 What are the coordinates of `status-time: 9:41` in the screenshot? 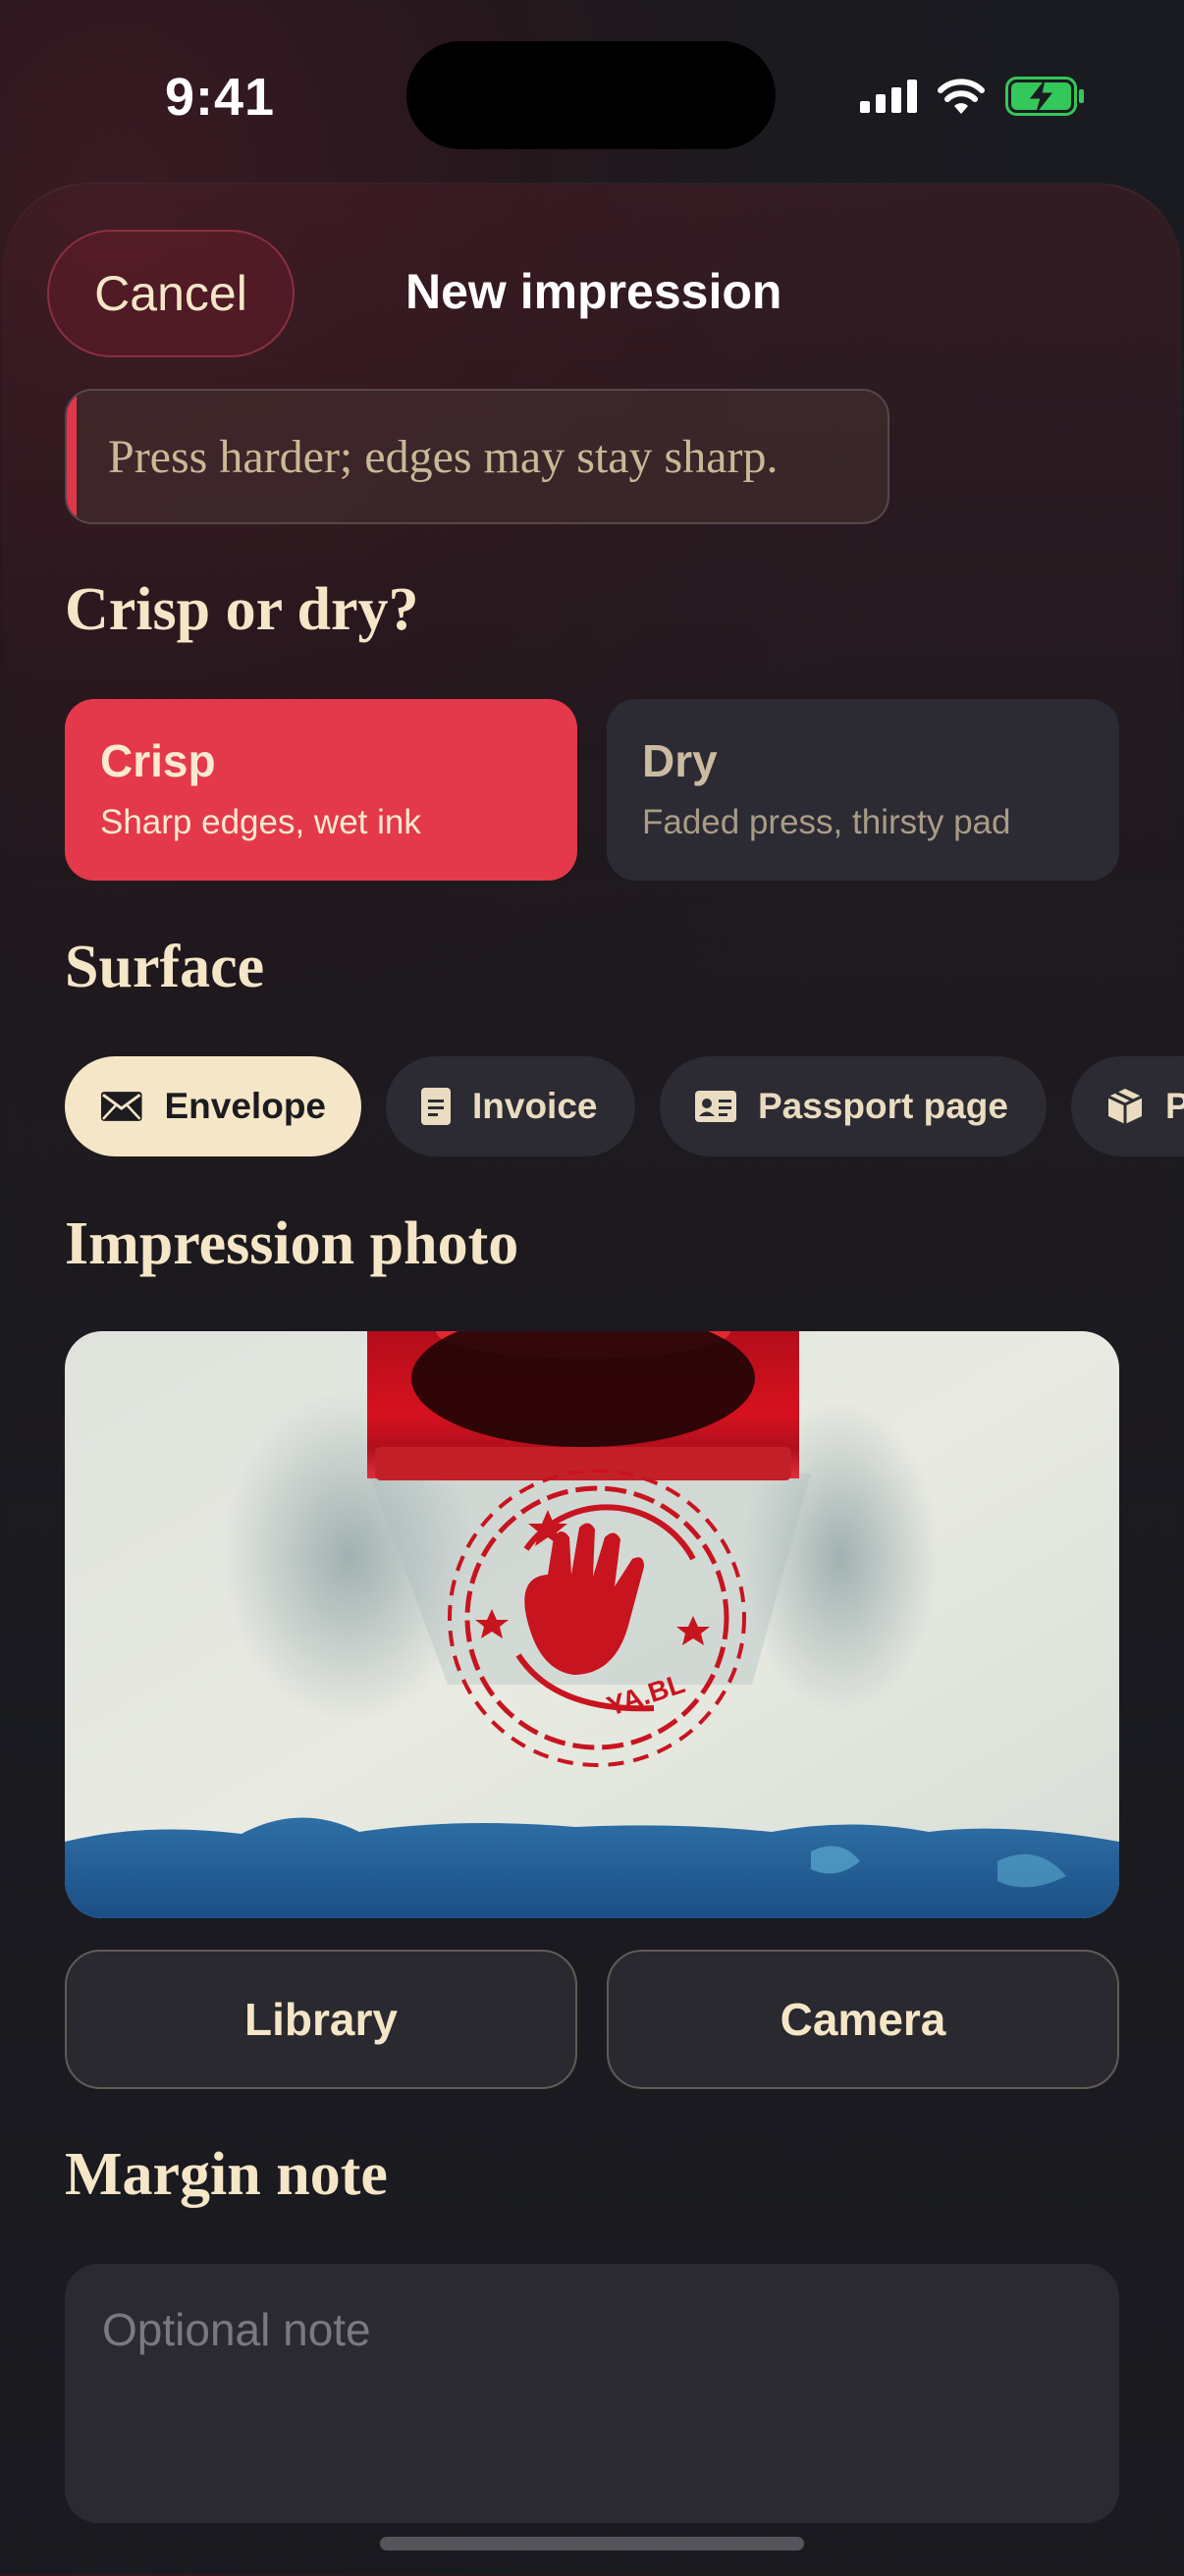 It's located at (220, 97).